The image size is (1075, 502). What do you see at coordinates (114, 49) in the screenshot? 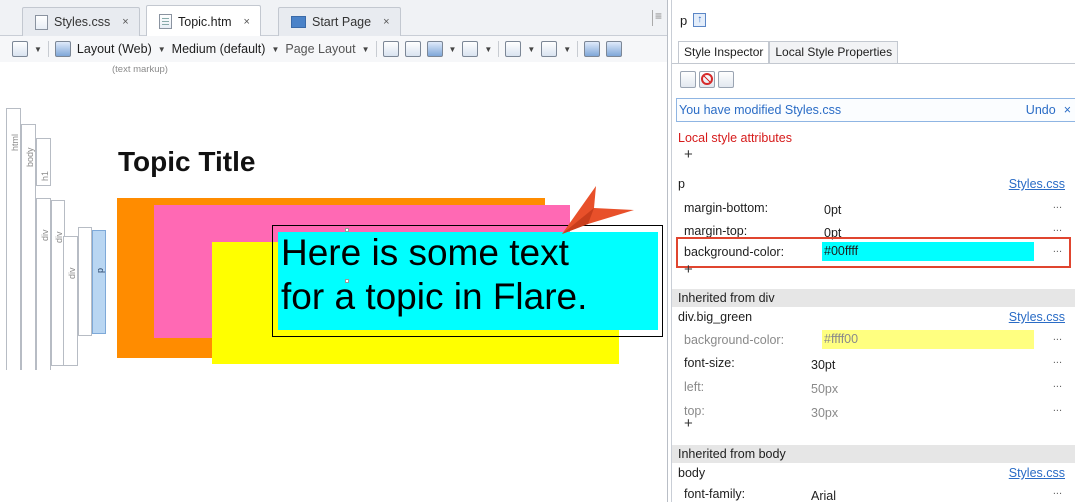
I see `layout-dropdown: Layout (Web)` at bounding box center [114, 49].